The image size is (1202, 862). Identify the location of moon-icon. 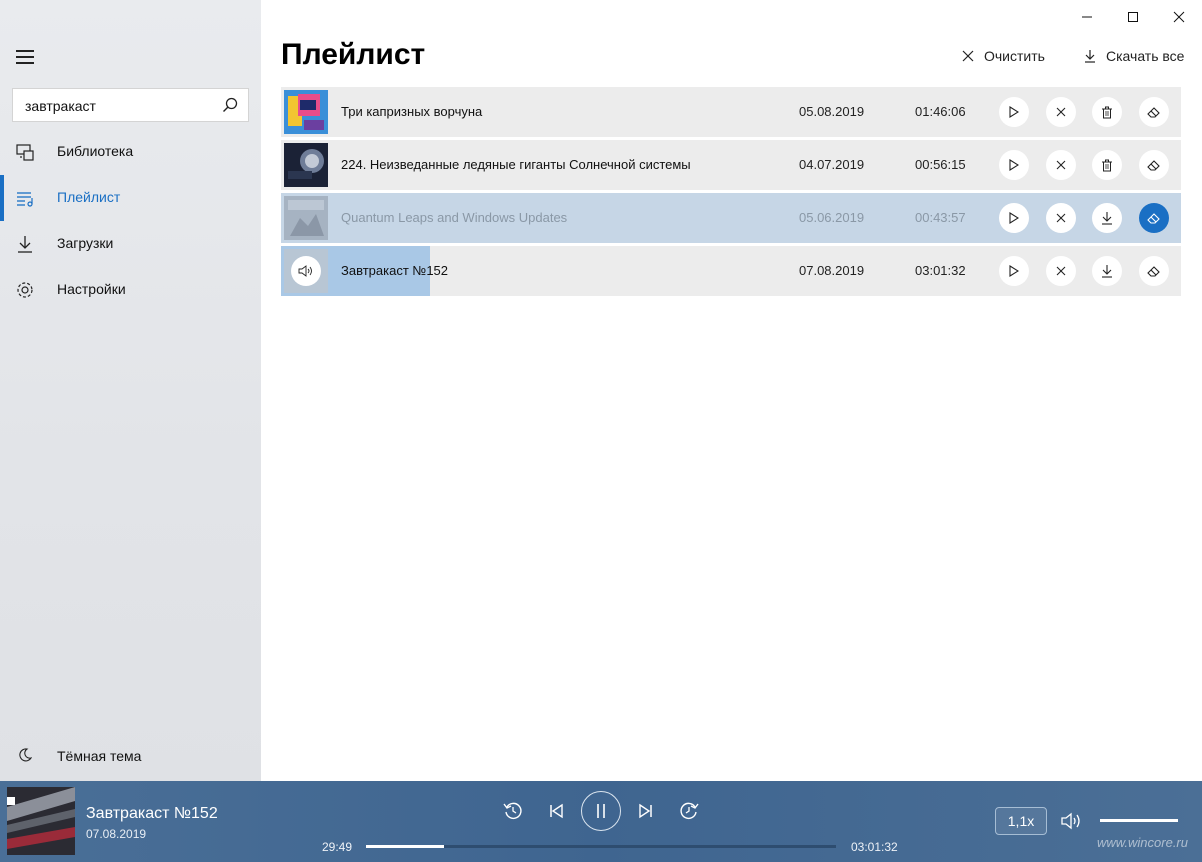
(25, 755).